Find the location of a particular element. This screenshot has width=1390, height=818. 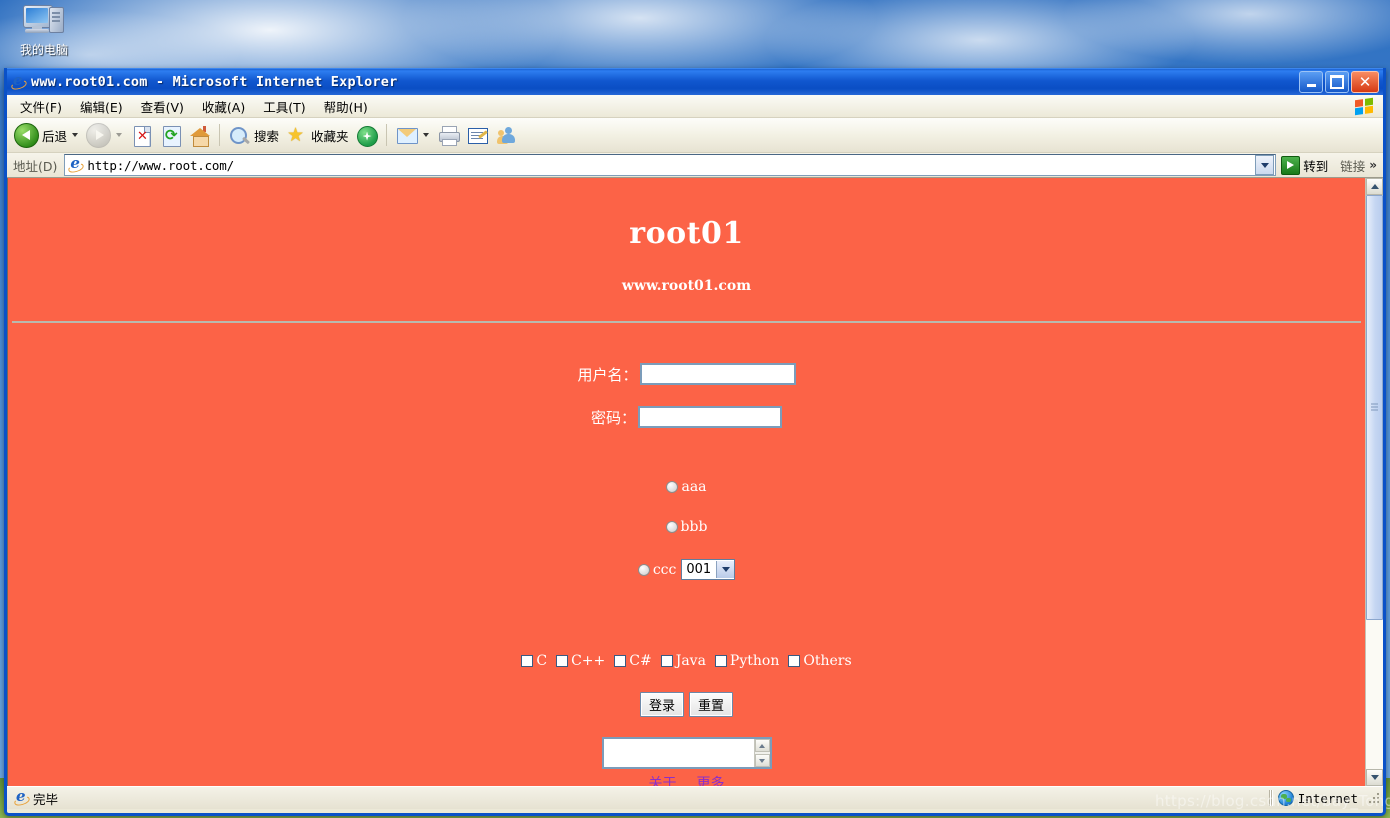

comment-textarea is located at coordinates (686, 753).